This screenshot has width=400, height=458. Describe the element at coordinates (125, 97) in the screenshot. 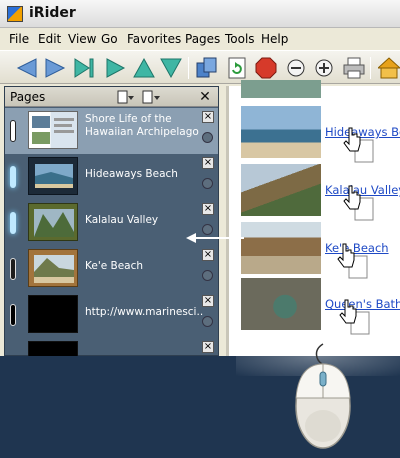

I see `new-page-menu-icon` at that location.